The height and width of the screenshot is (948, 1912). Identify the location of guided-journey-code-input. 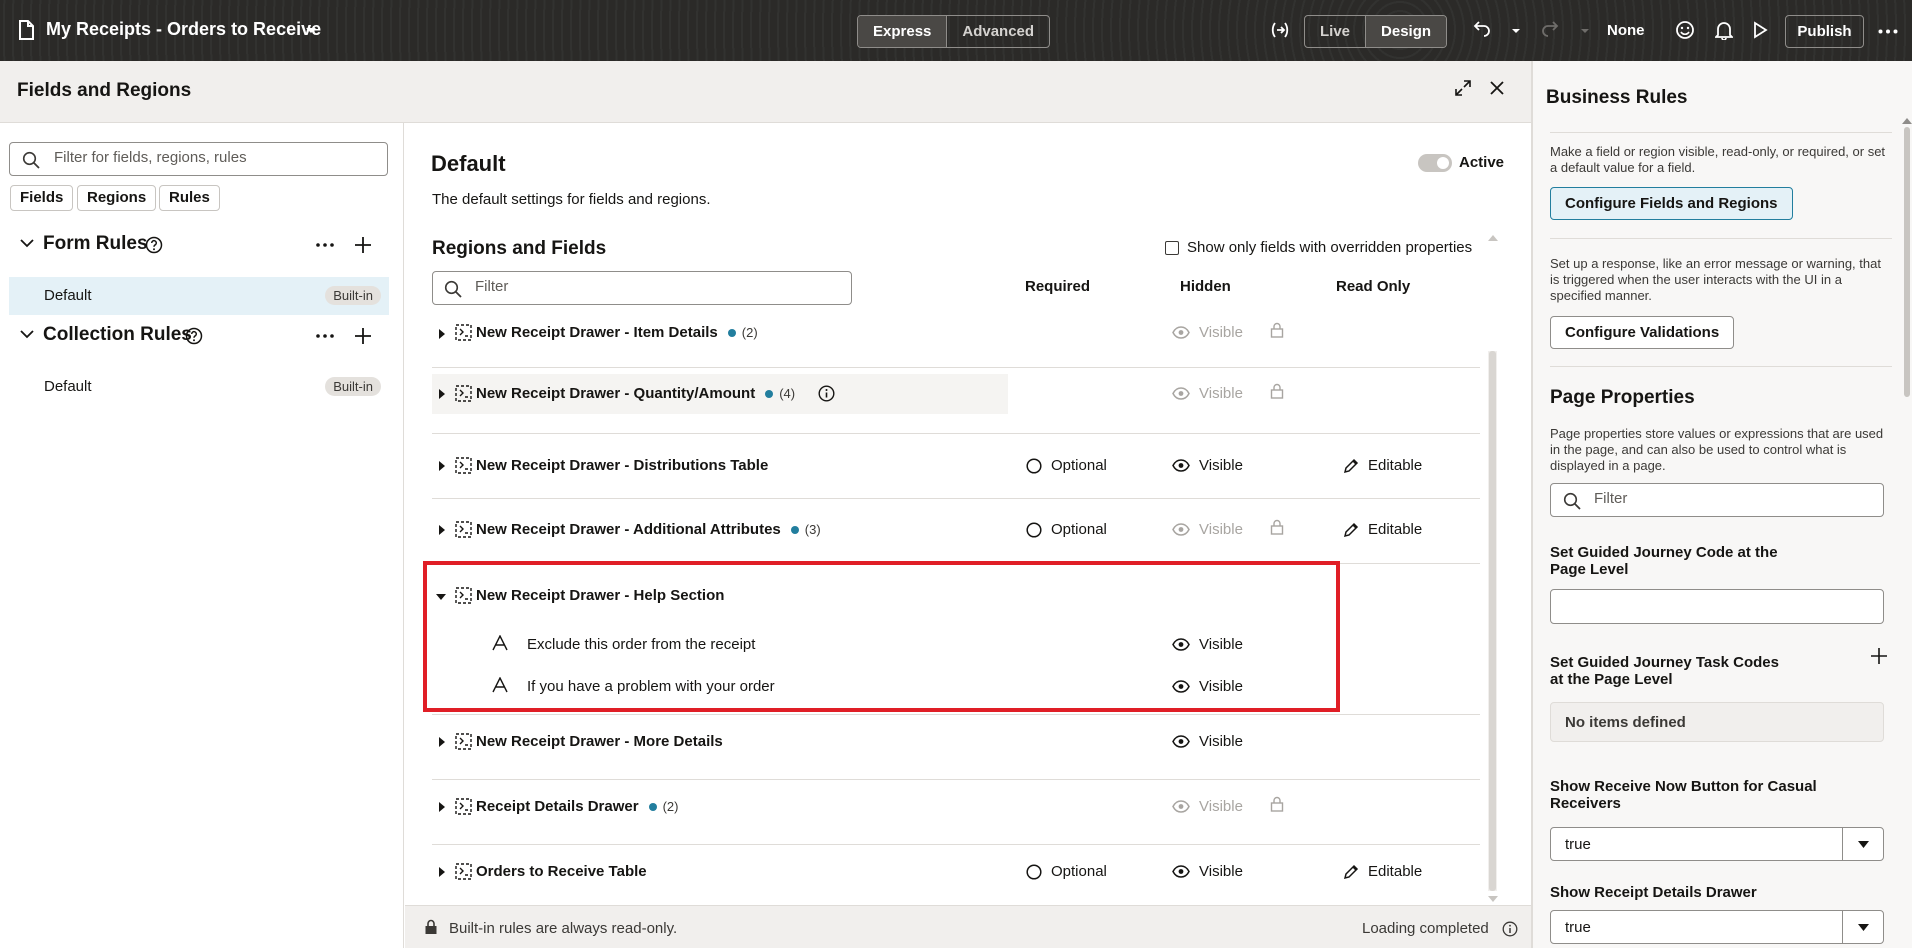
(1717, 606).